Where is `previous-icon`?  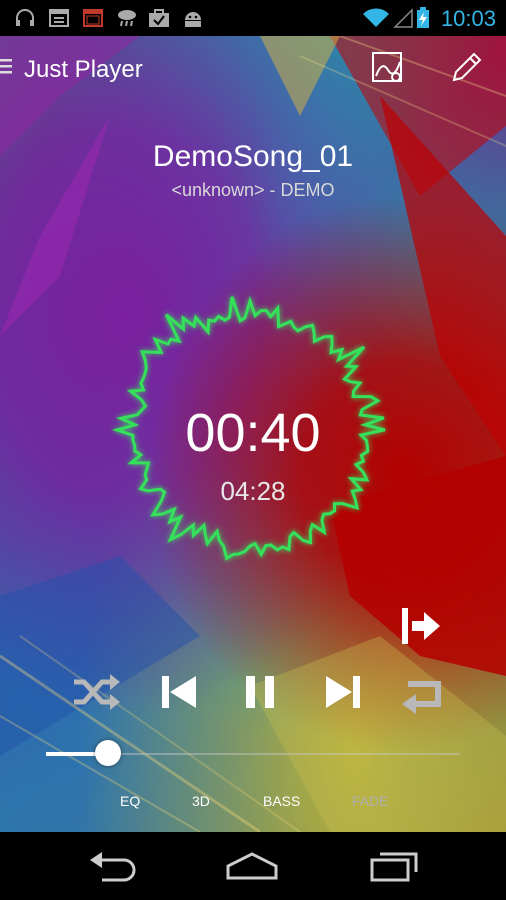 previous-icon is located at coordinates (180, 692).